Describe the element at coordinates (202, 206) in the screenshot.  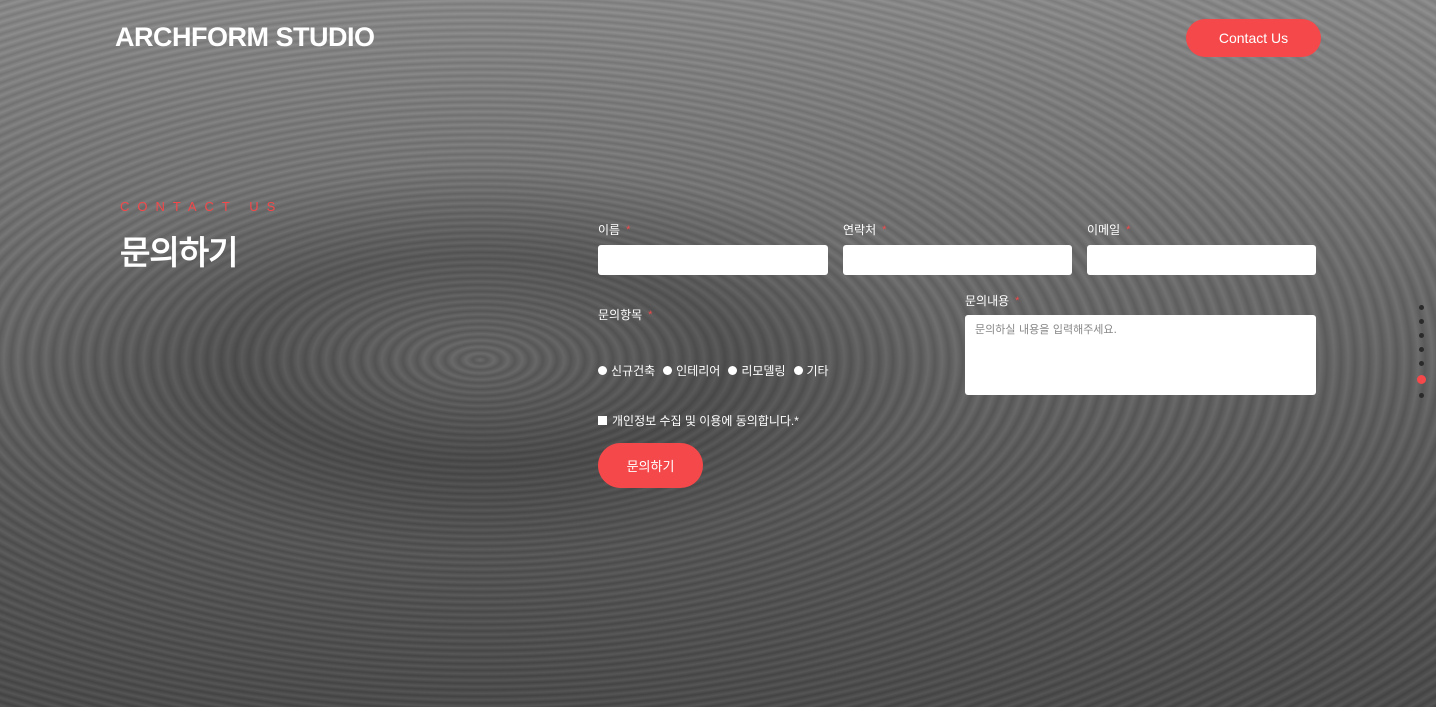
I see `section-eyebrow: CONTACT US` at that location.